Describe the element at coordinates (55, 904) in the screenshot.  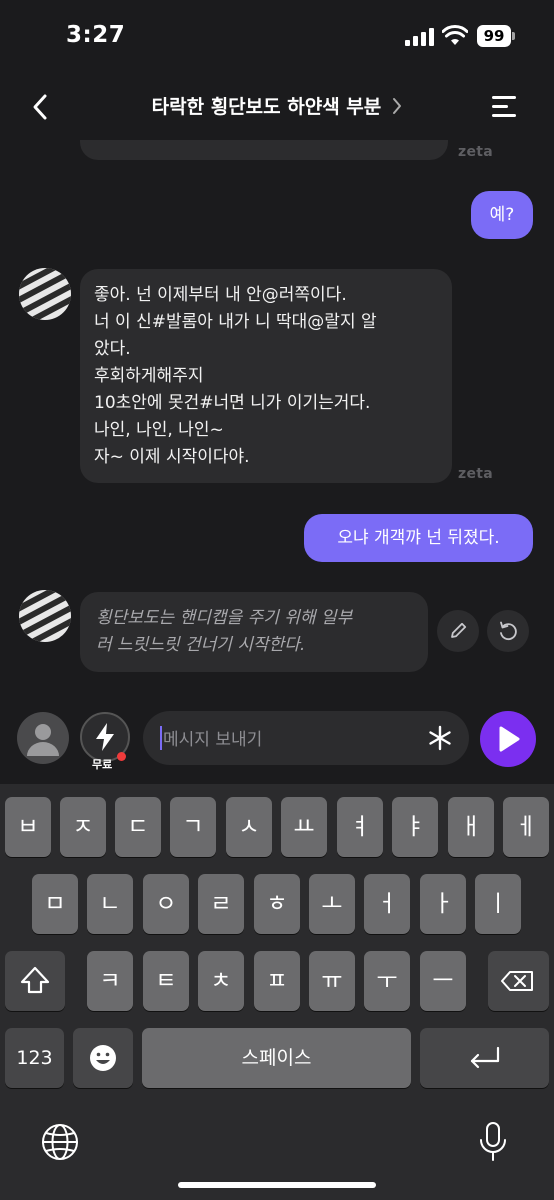
I see `key: ㅁ` at that location.